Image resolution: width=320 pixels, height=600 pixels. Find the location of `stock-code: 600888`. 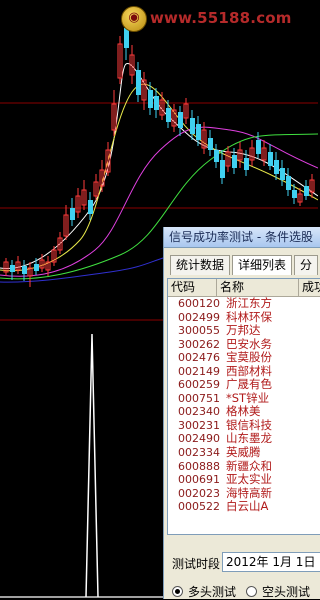

stock-code: 600888 is located at coordinates (199, 466).